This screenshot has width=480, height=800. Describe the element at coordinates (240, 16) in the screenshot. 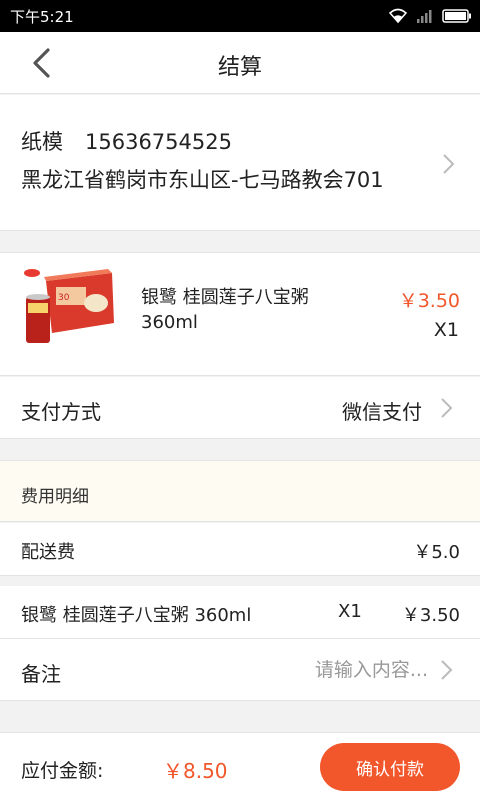

I see `status-bar: 下午5:21` at that location.